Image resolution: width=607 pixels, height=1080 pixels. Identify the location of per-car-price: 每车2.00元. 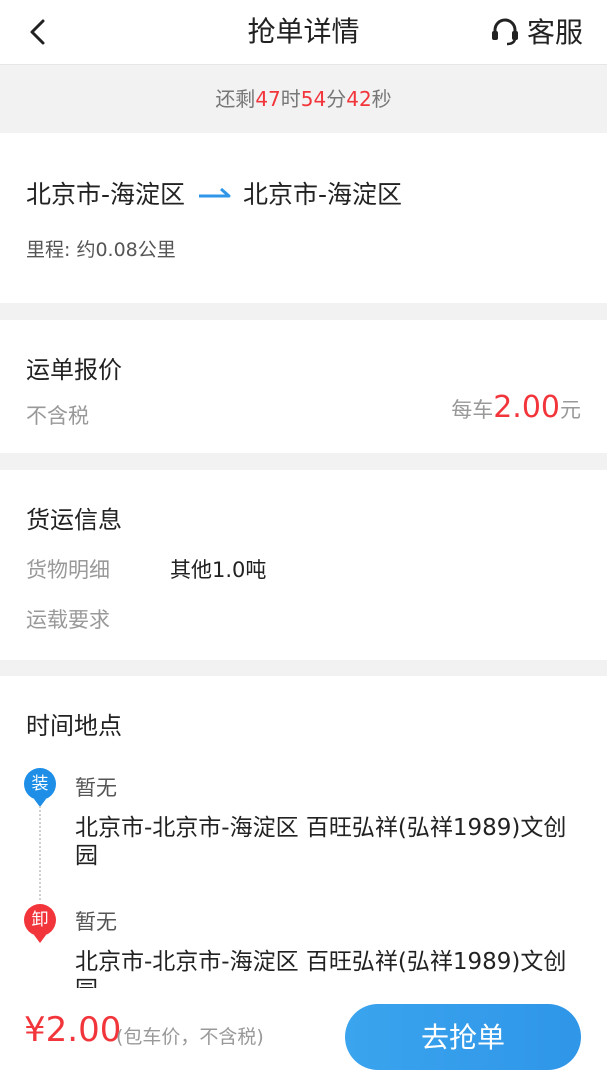
(516, 407).